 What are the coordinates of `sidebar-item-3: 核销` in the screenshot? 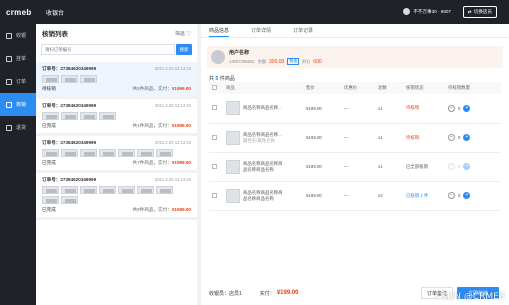 It's located at (18, 104).